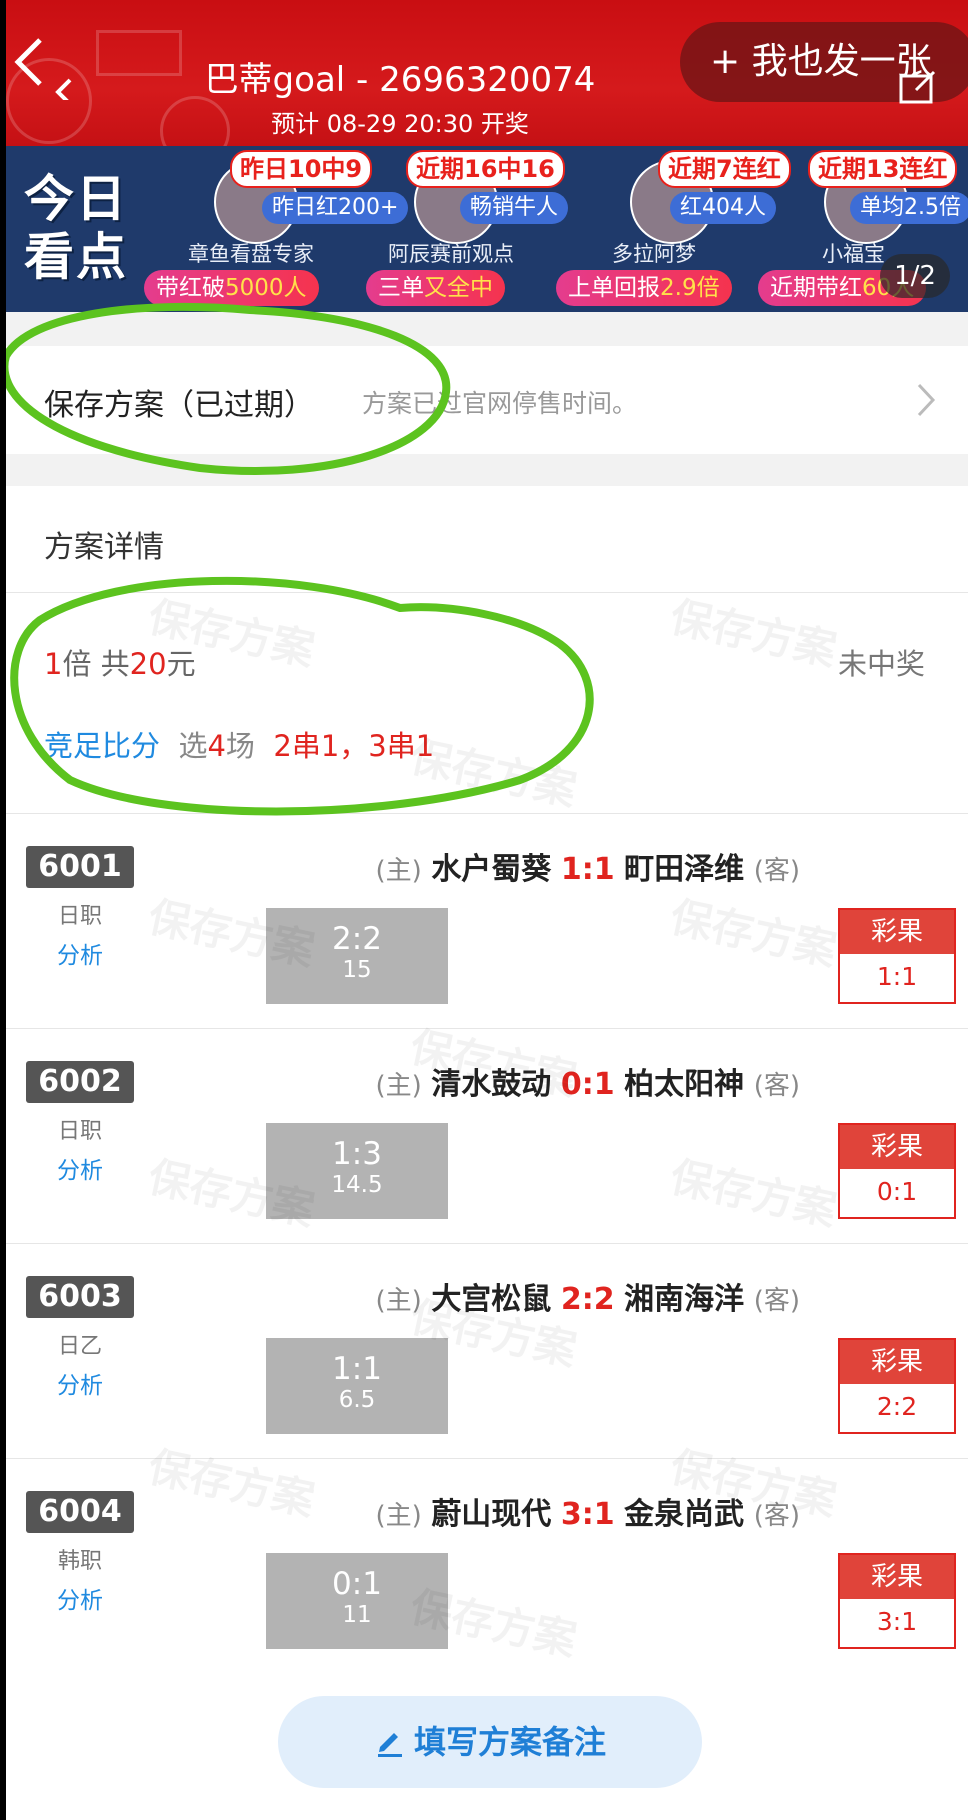 The width and height of the screenshot is (968, 1820). Describe the element at coordinates (80, 1512) in the screenshot. I see `match-code: 6004` at that location.